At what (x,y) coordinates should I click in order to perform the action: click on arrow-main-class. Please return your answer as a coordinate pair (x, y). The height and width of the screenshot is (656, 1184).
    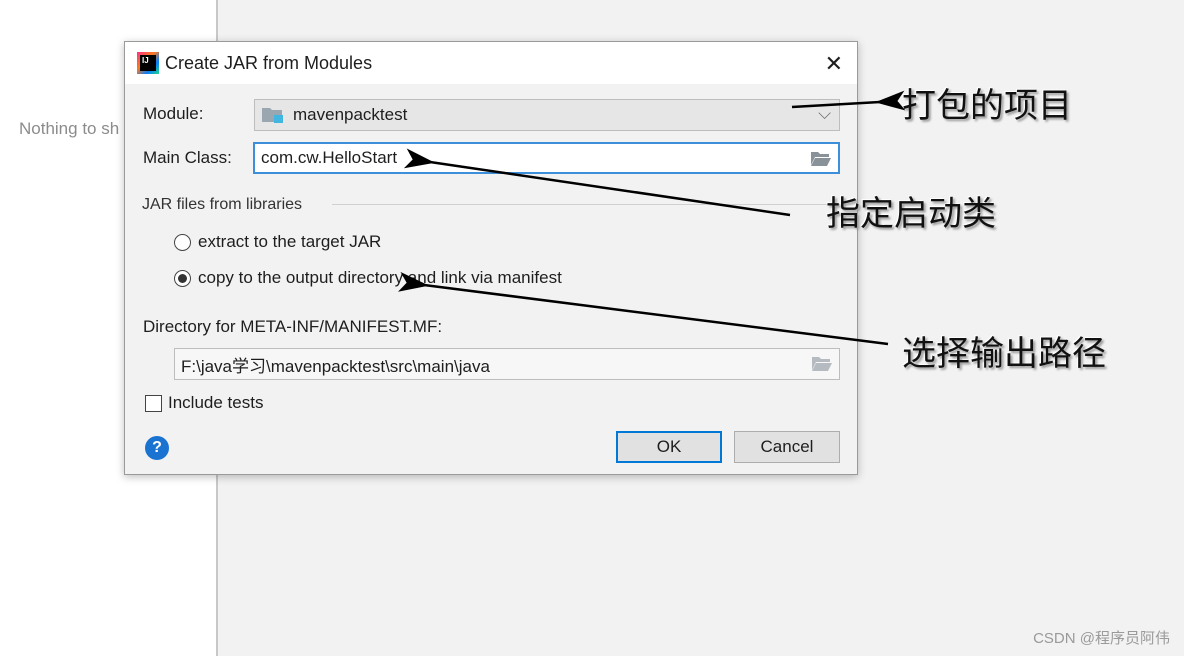
    Looking at the image, I should click on (597, 182).